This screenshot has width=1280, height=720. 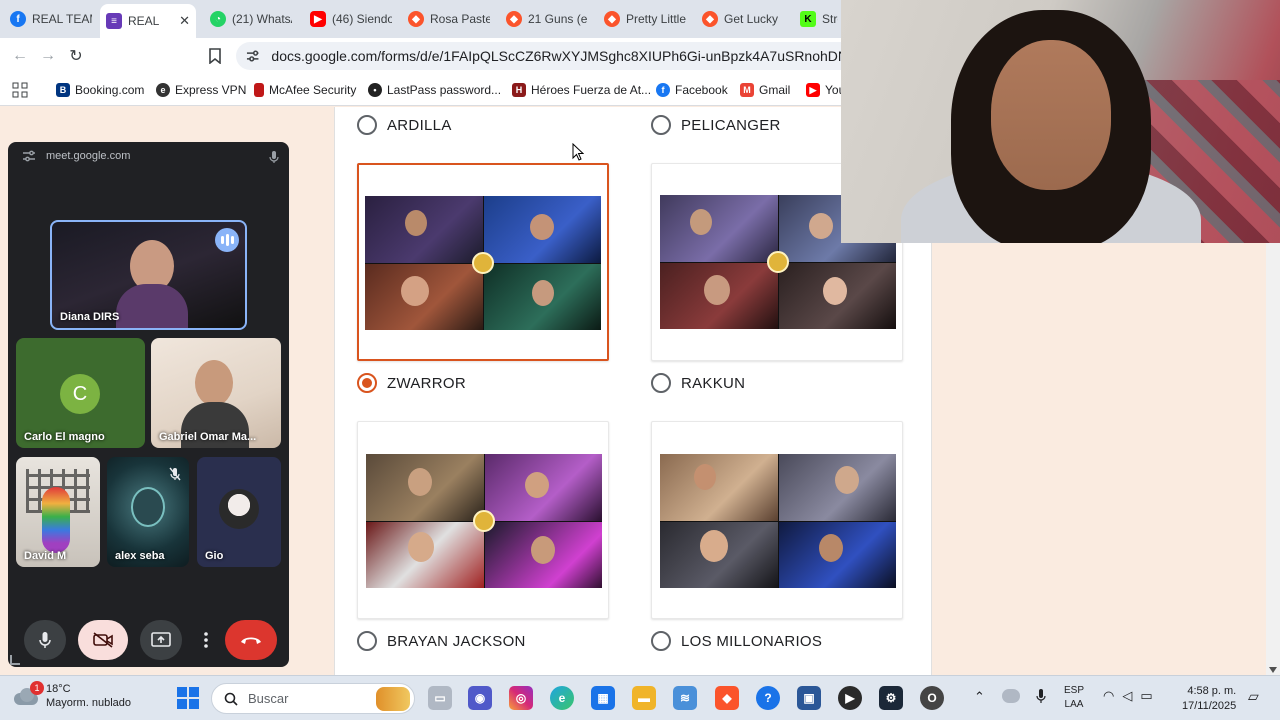 I want to click on tab-pretty-little: ◆ Pretty Little, so click(x=646, y=19).